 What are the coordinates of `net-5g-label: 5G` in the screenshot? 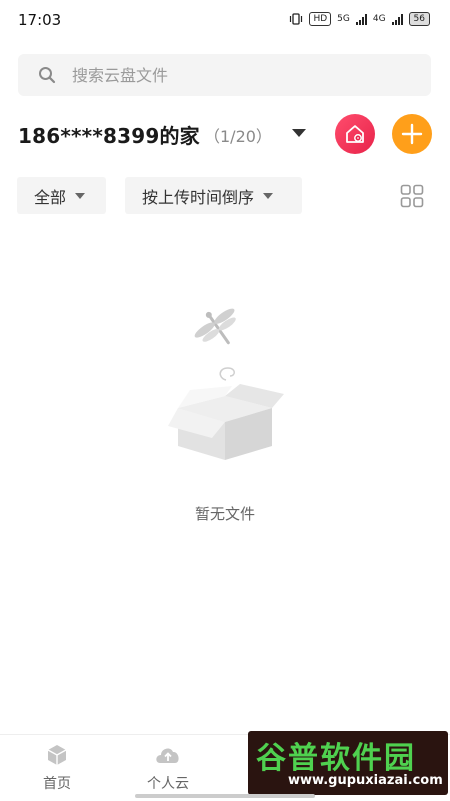 It's located at (343, 19).